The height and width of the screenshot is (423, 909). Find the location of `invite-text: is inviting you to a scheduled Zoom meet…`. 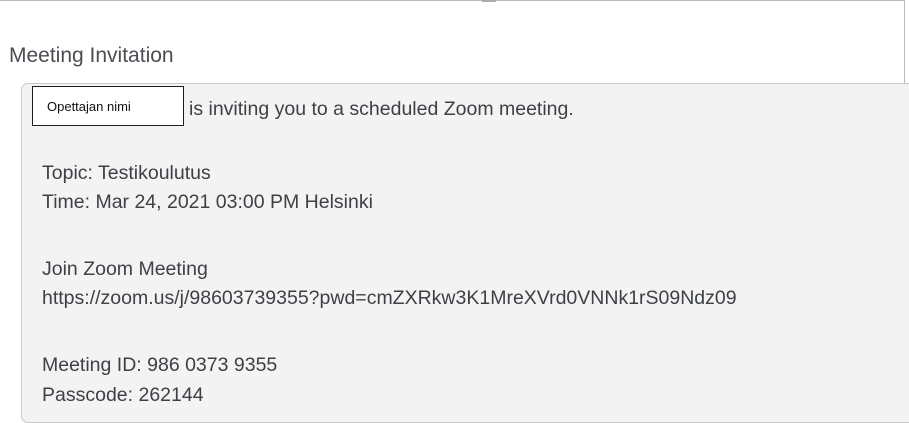

invite-text: is inviting you to a scheduled Zoom meet… is located at coordinates (381, 109).